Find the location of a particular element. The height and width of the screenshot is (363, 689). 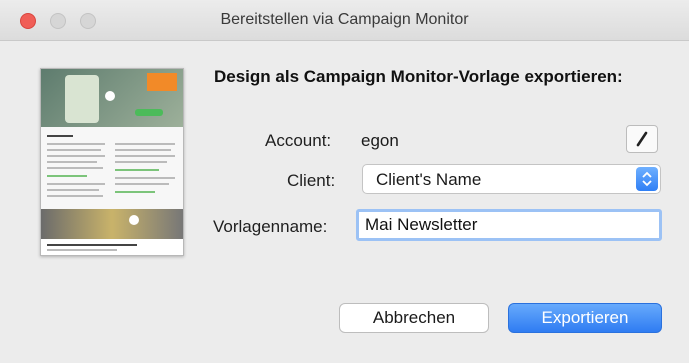

preview-phone-graphic is located at coordinates (82, 99).